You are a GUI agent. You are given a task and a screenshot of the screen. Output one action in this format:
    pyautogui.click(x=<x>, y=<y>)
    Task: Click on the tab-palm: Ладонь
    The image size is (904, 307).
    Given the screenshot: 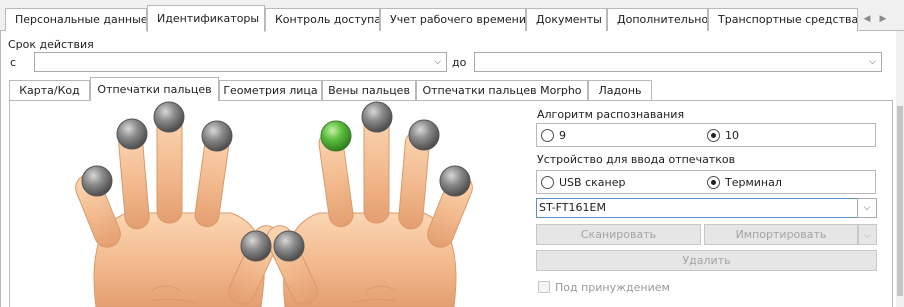 What is the action you would take?
    pyautogui.click(x=620, y=90)
    